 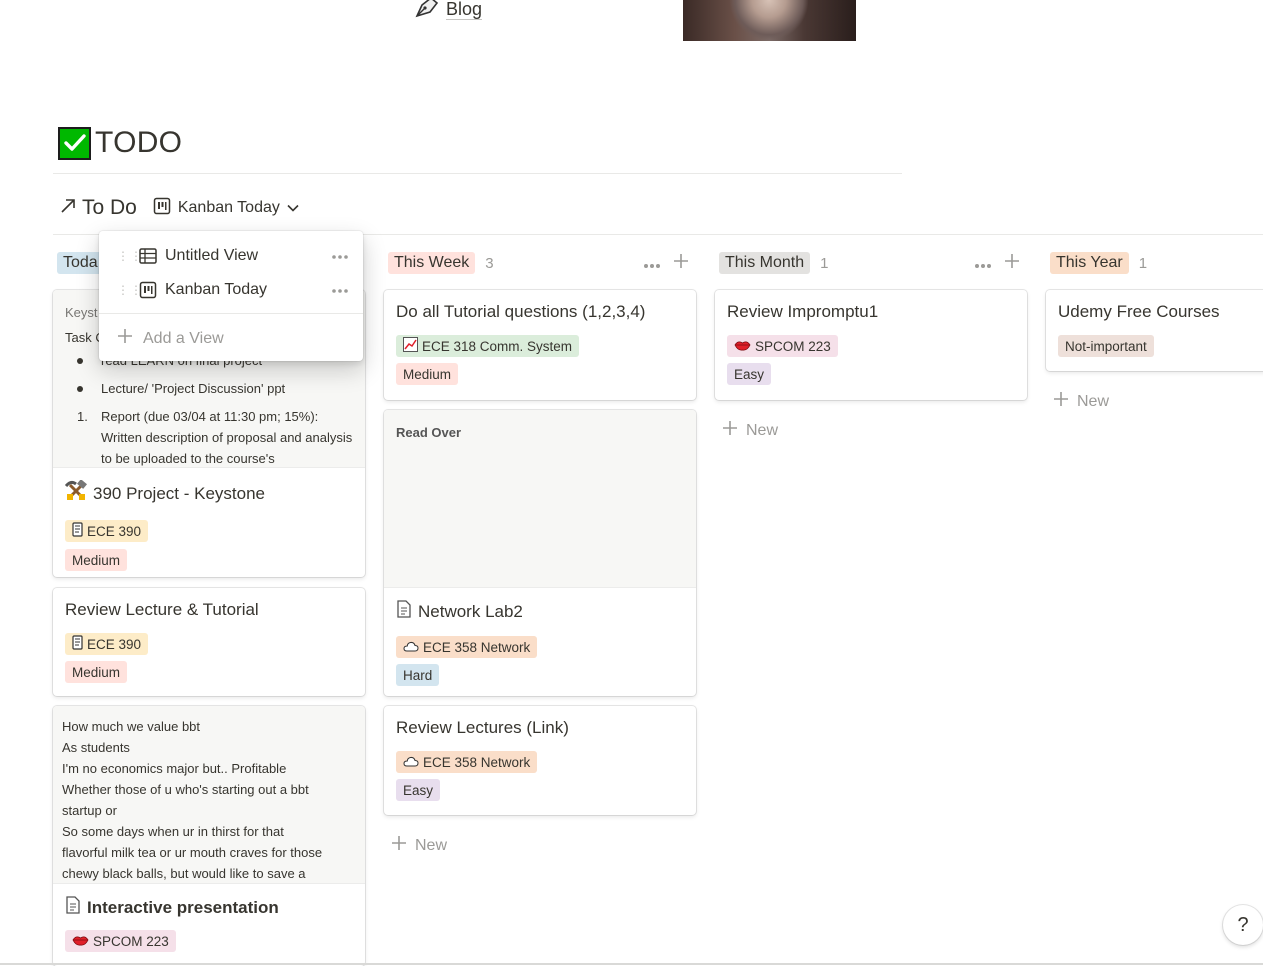 What do you see at coordinates (482, 727) in the screenshot?
I see `card-title: Review Lectures (Link)` at bounding box center [482, 727].